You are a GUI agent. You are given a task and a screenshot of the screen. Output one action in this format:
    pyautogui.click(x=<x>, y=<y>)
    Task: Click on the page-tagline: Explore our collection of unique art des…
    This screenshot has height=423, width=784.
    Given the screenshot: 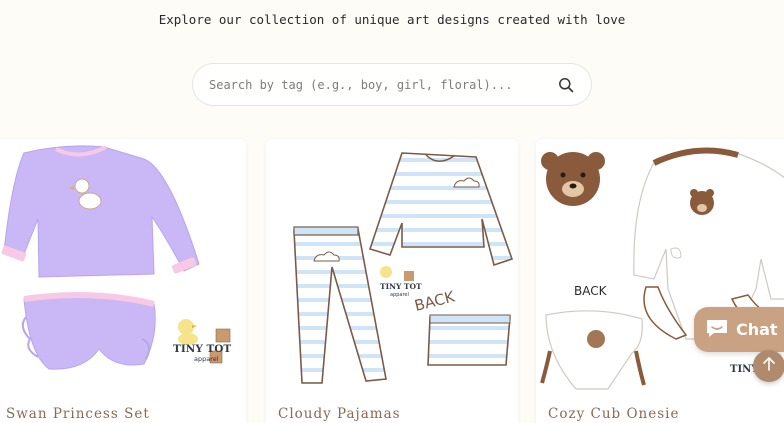 What is the action you would take?
    pyautogui.click(x=392, y=19)
    